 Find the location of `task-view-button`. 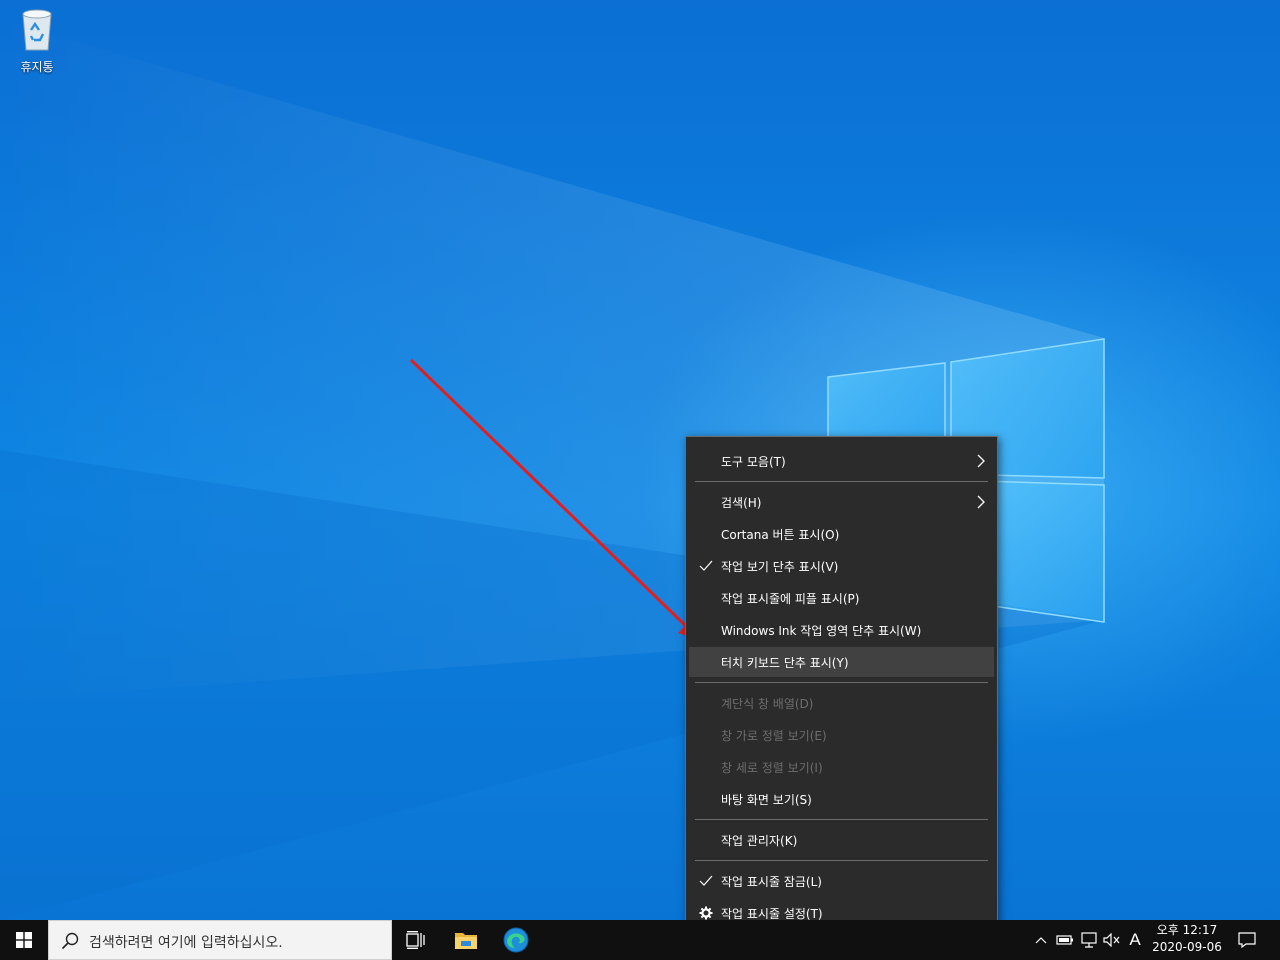

task-view-button is located at coordinates (416, 940).